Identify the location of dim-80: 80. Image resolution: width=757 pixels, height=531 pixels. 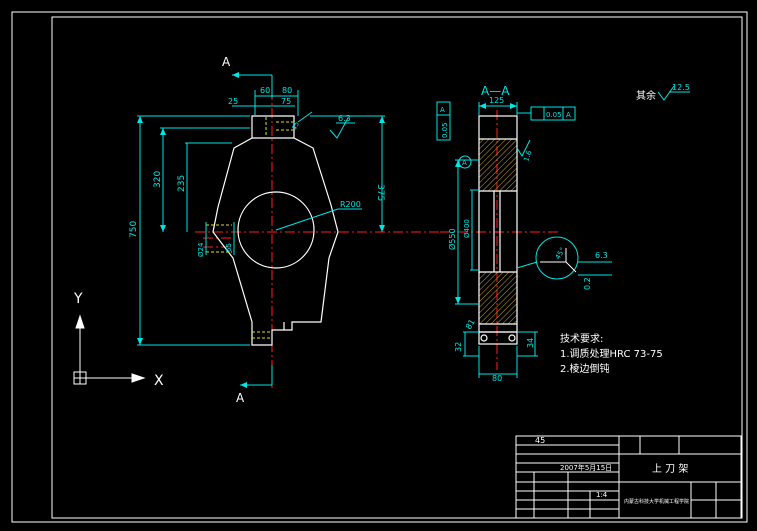
(287, 90).